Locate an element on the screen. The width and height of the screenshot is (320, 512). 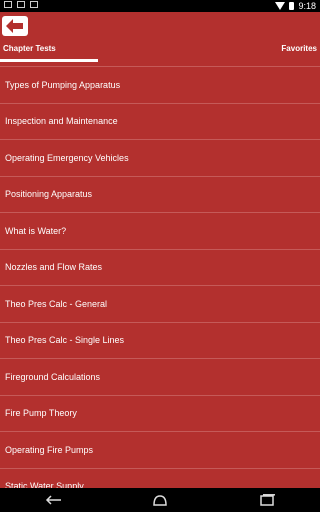
status-right: 9:18 is located at coordinates (295, 6).